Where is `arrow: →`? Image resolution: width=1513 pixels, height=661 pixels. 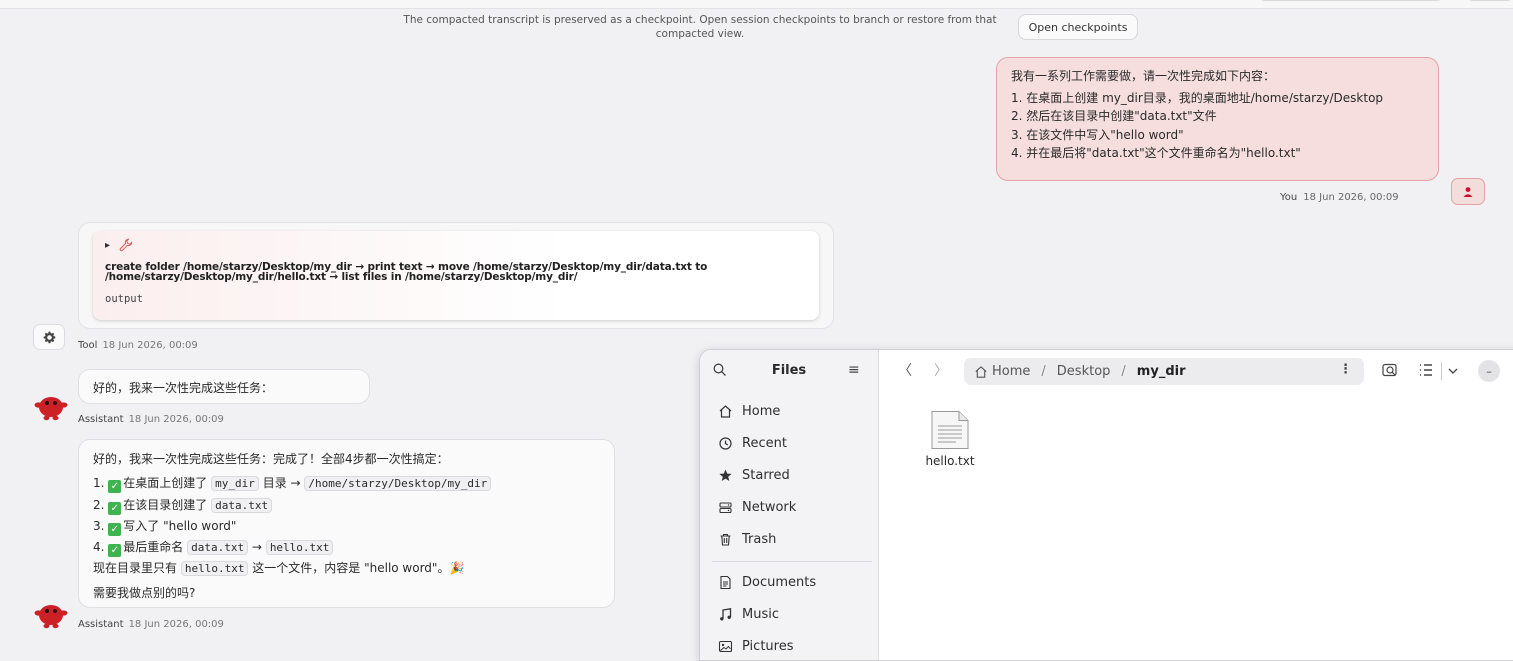 arrow: → is located at coordinates (256, 546).